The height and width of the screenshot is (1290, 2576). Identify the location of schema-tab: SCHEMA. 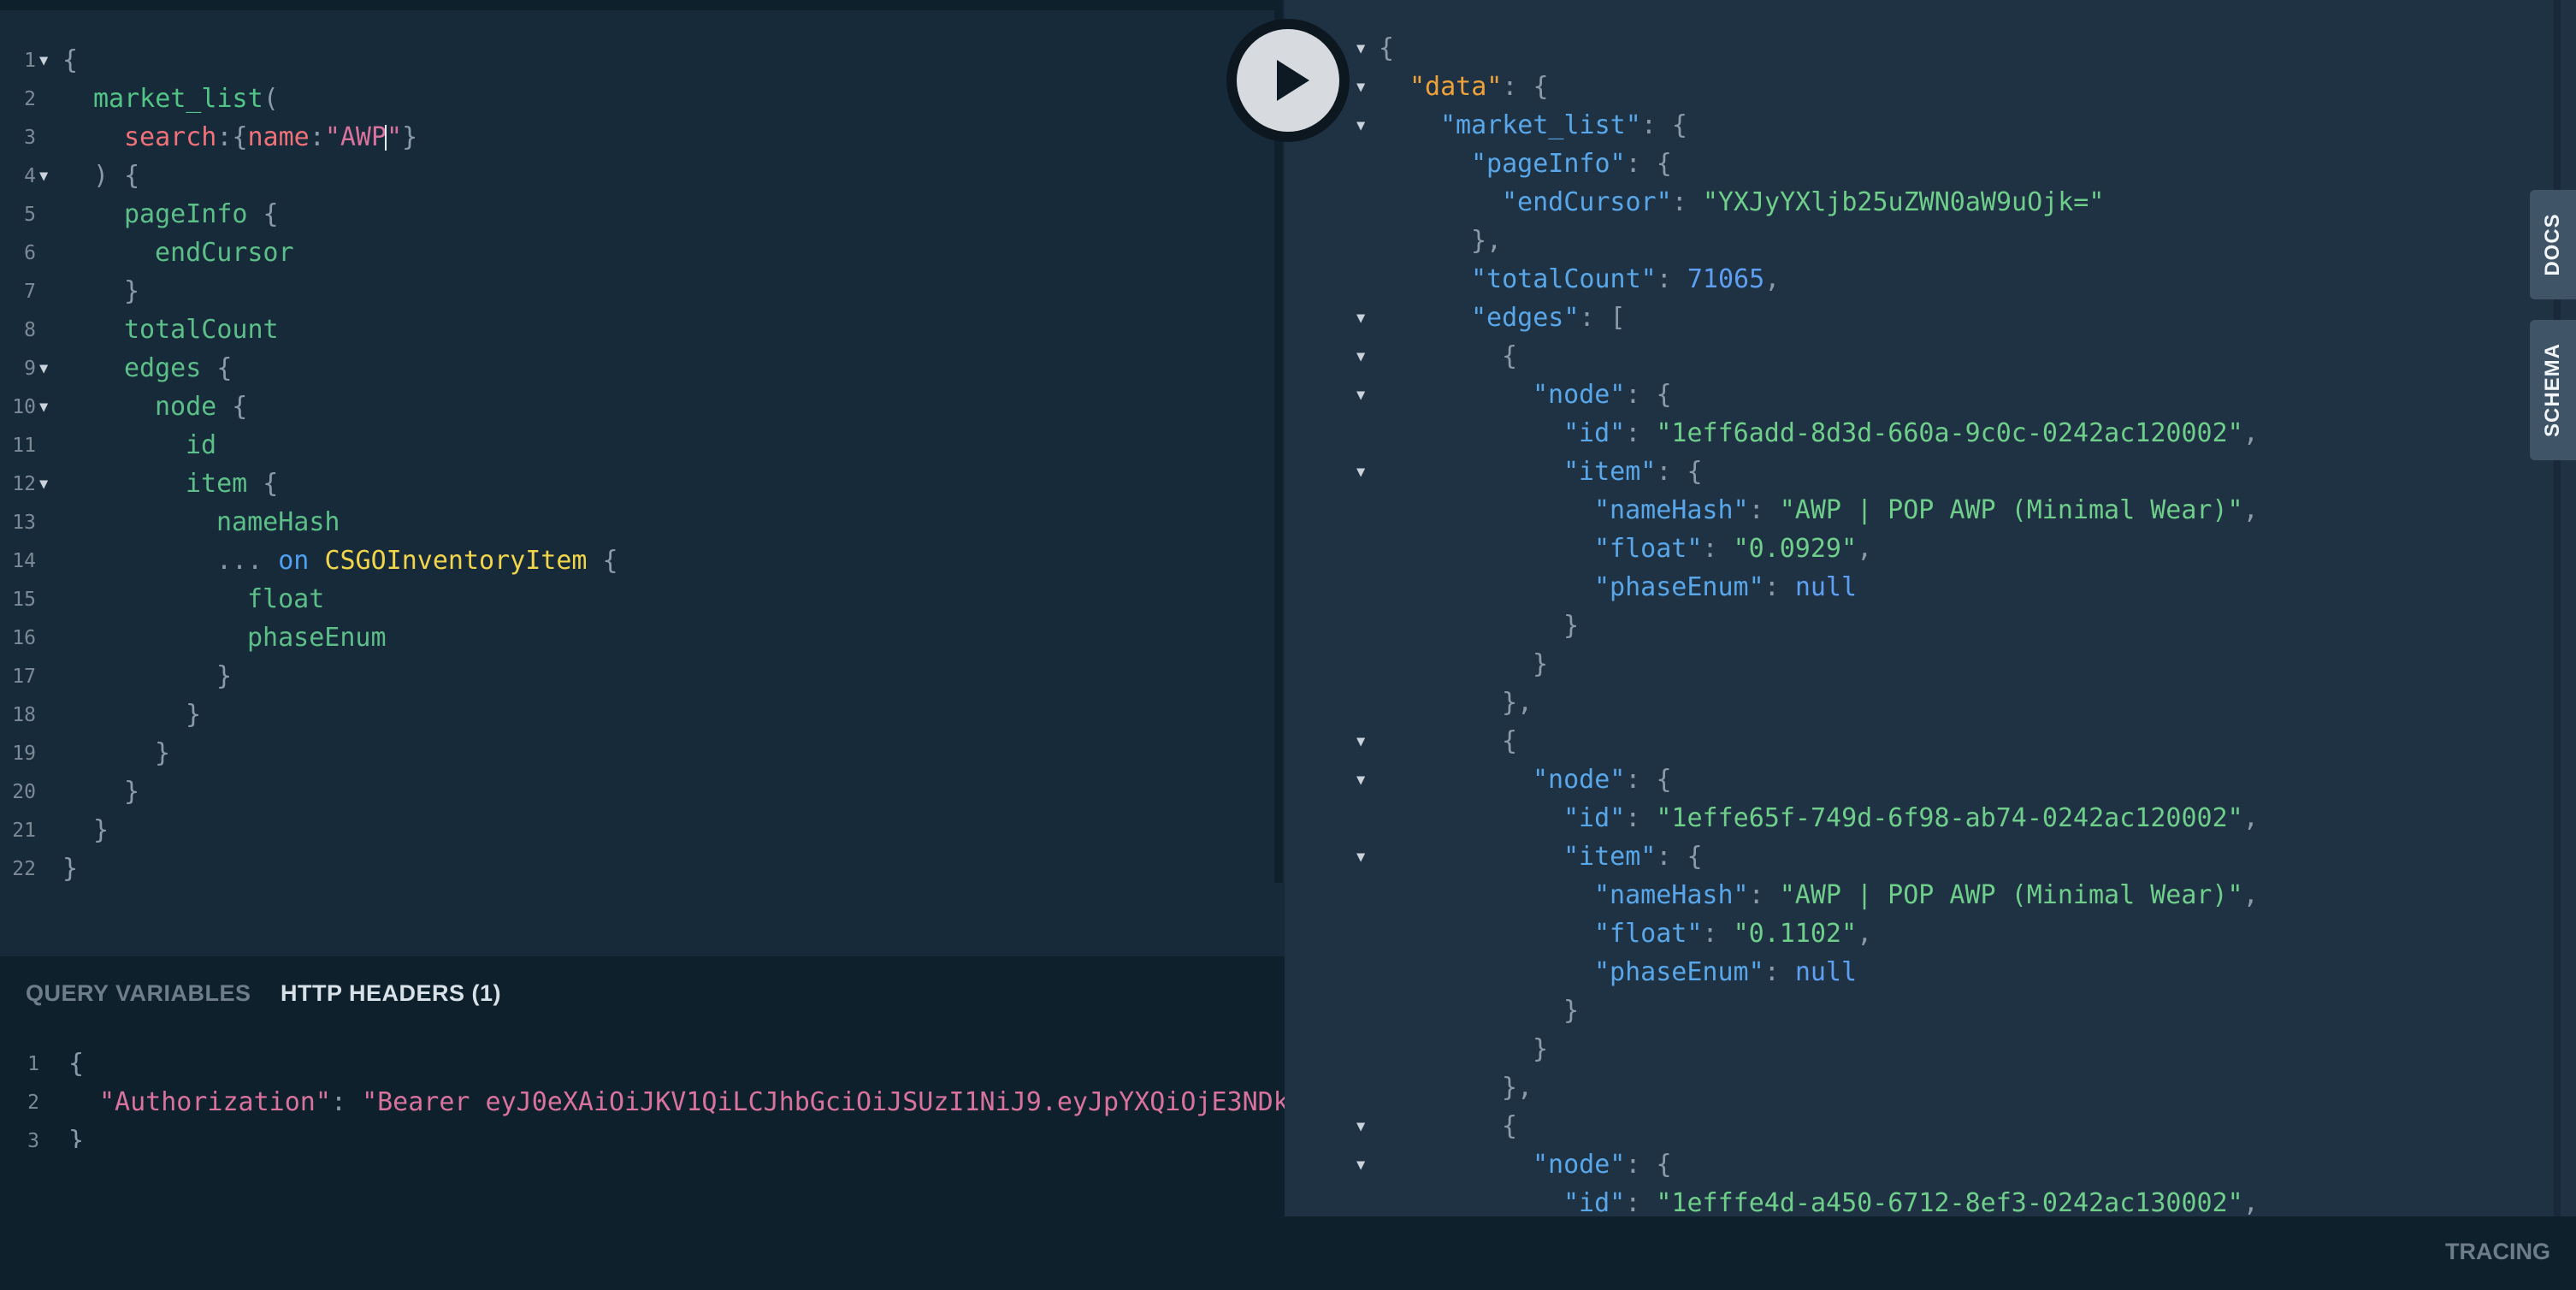
(2553, 390).